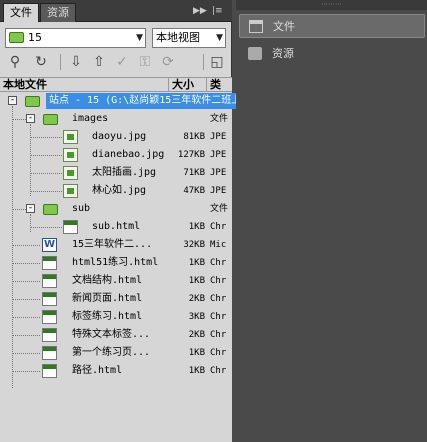  I want to click on file-row: html51练习.html 1KB Chr, so click(116, 263).